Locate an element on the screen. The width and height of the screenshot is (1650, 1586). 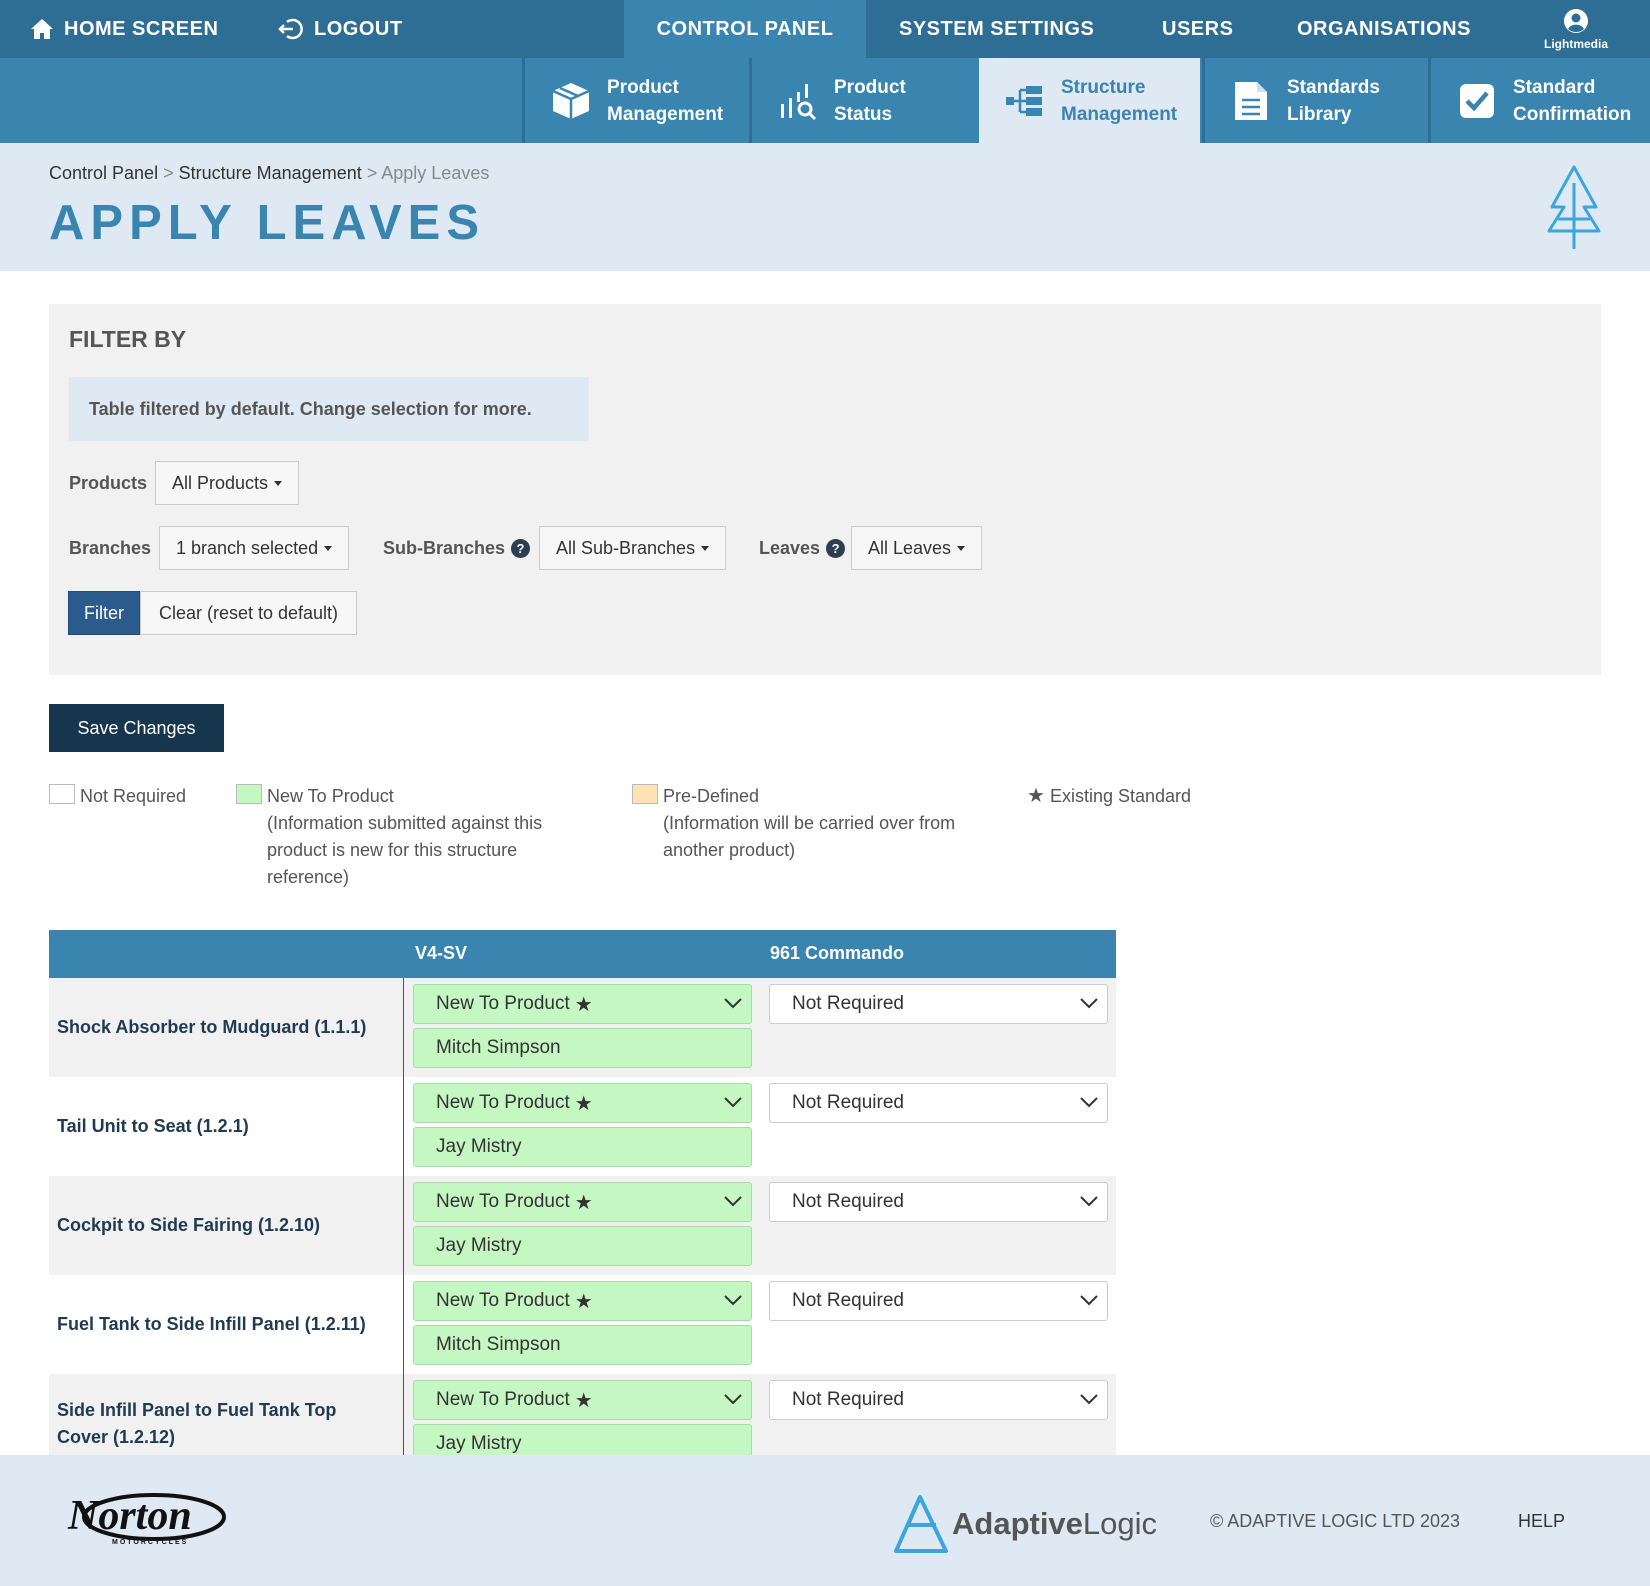
home-screen-link: HOME SCREEN is located at coordinates (124, 29).